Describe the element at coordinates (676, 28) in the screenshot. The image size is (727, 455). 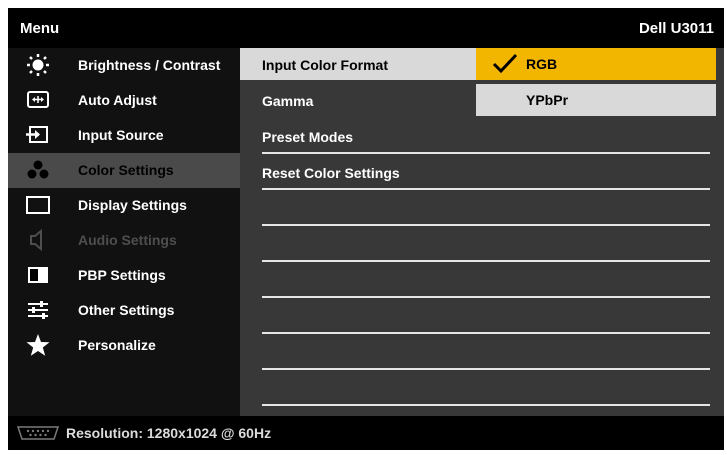
I see `monitor-model: Dell U3011` at that location.